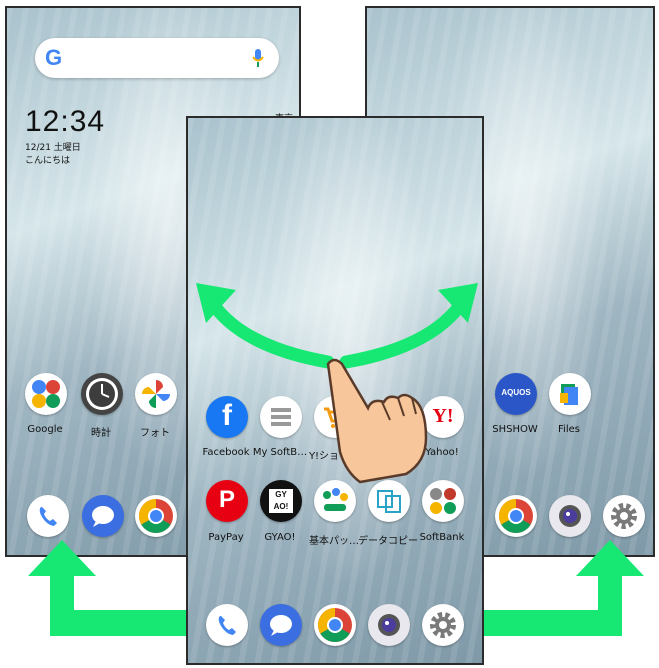  What do you see at coordinates (570, 394) in the screenshot?
I see `files-icon` at bounding box center [570, 394].